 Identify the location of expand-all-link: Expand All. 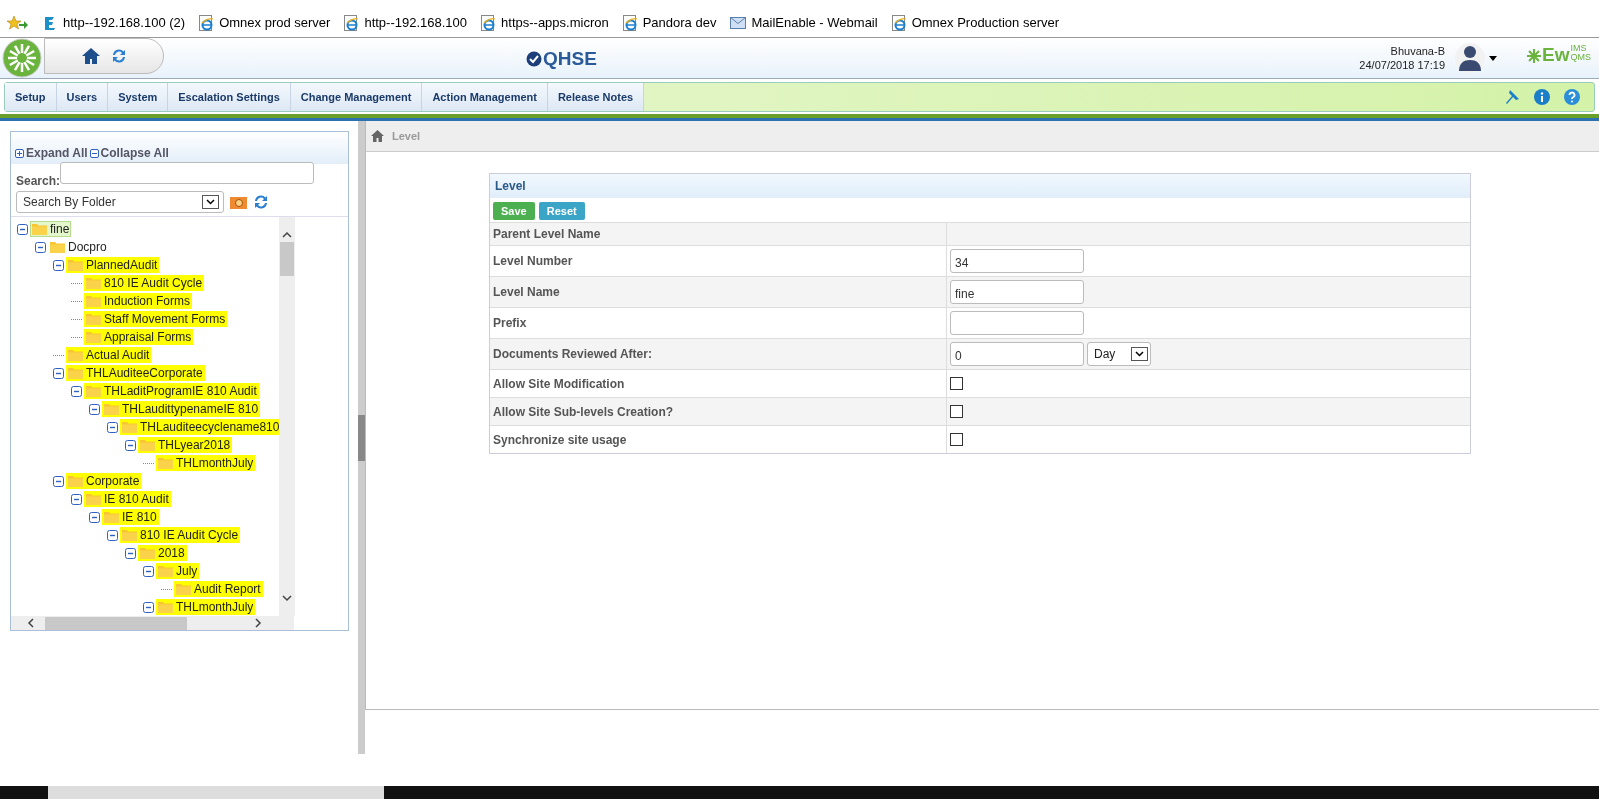
(51, 153).